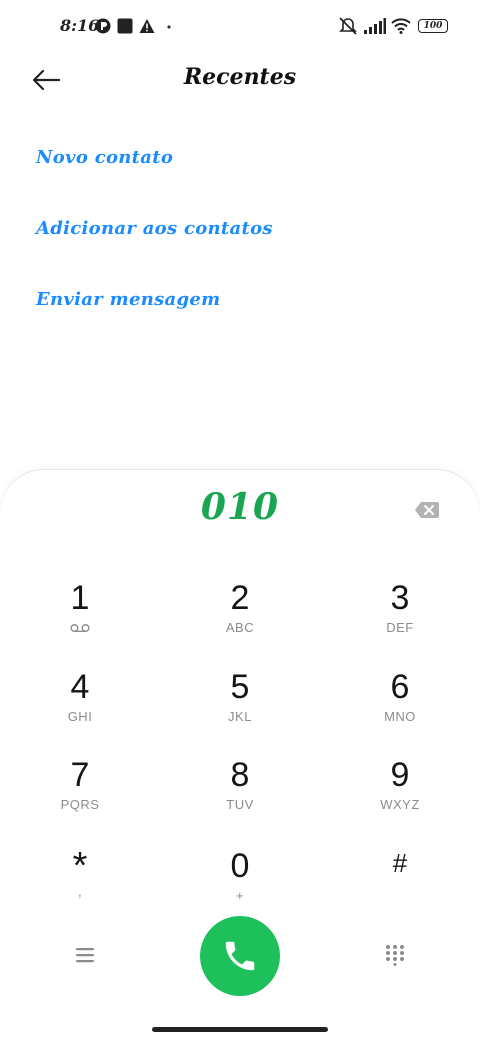 The height and width of the screenshot is (1040, 480). I want to click on key-letters: JKL, so click(240, 716).